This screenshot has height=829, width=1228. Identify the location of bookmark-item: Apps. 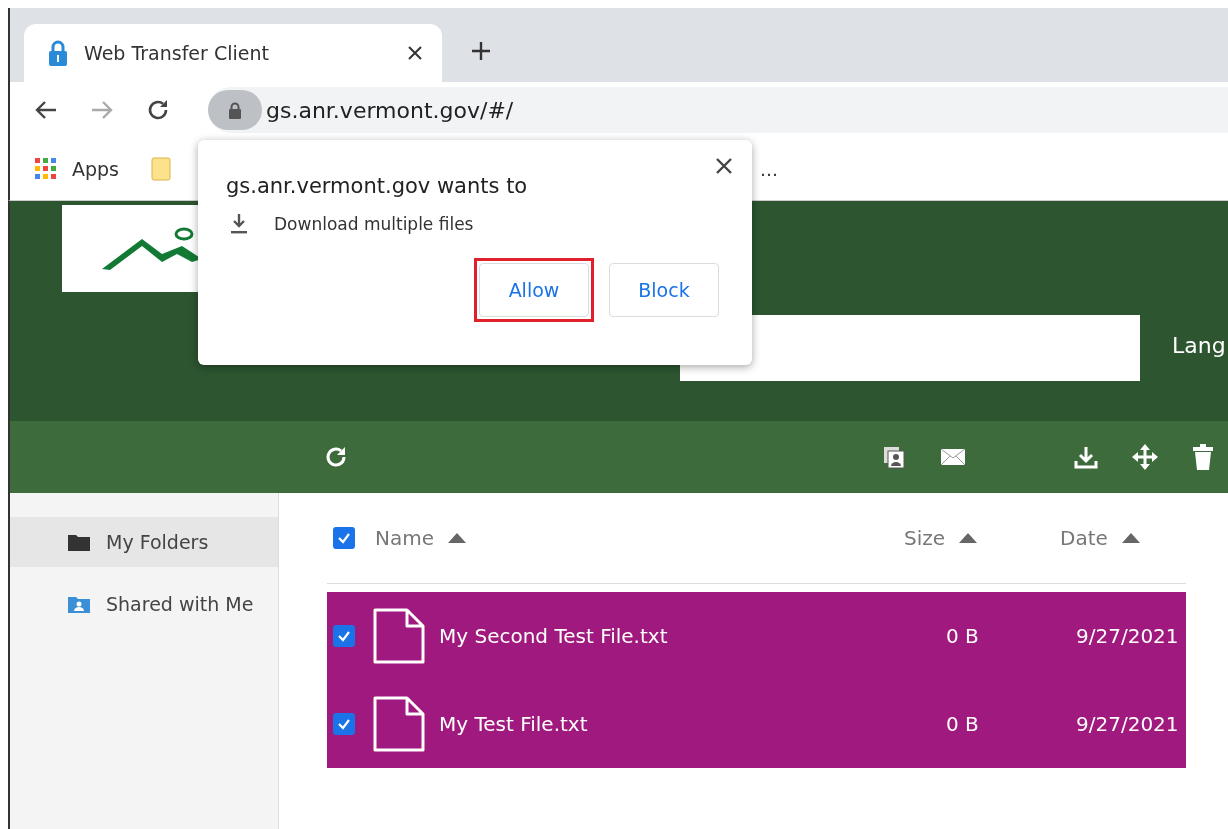
(77, 169).